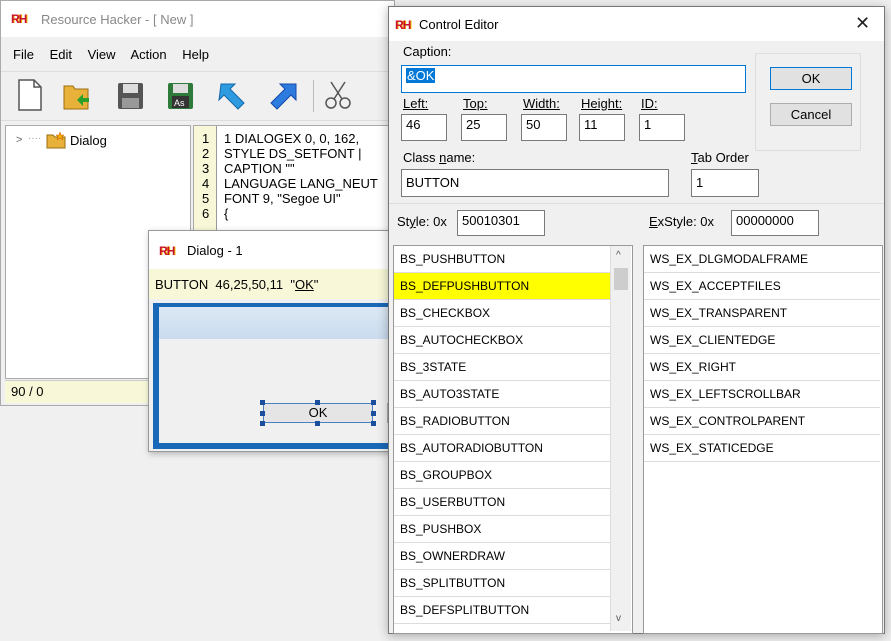 The width and height of the screenshot is (891, 641). I want to click on style-input: 50010301, so click(501, 223).